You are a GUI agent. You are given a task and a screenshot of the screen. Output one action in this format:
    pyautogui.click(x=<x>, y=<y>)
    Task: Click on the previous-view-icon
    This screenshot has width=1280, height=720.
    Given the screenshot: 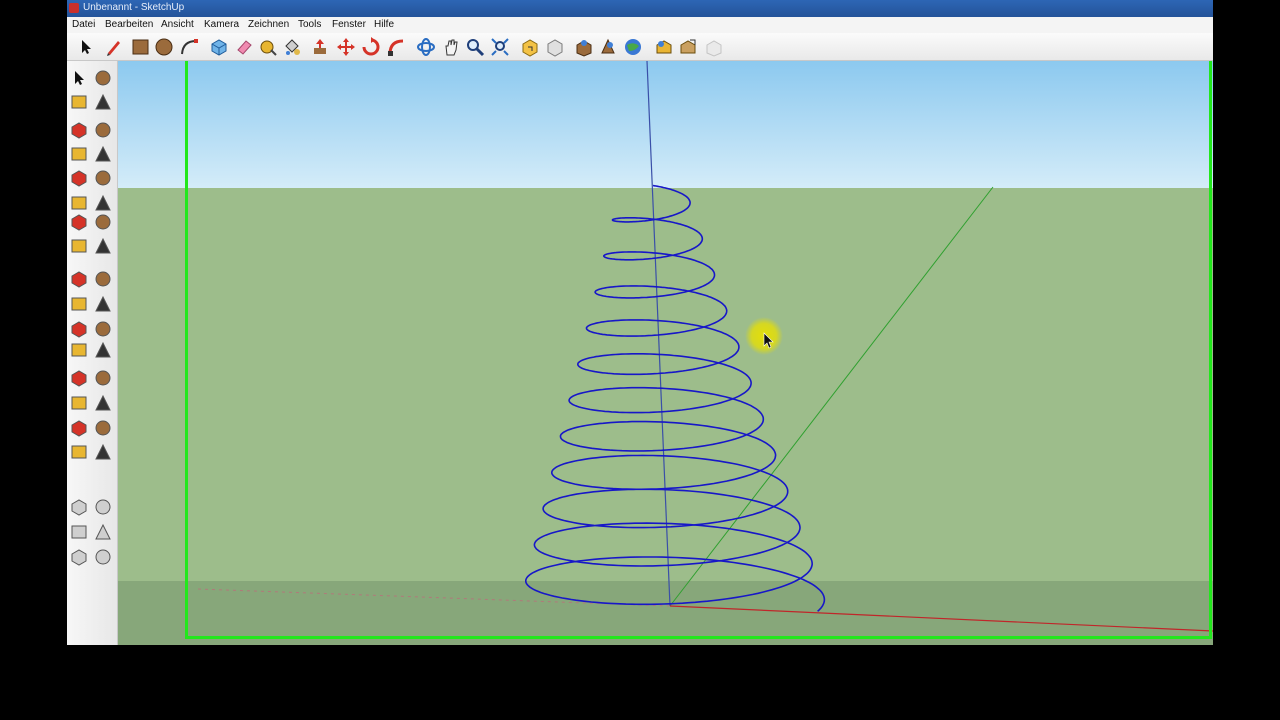 What is the action you would take?
    pyautogui.click(x=79, y=403)
    